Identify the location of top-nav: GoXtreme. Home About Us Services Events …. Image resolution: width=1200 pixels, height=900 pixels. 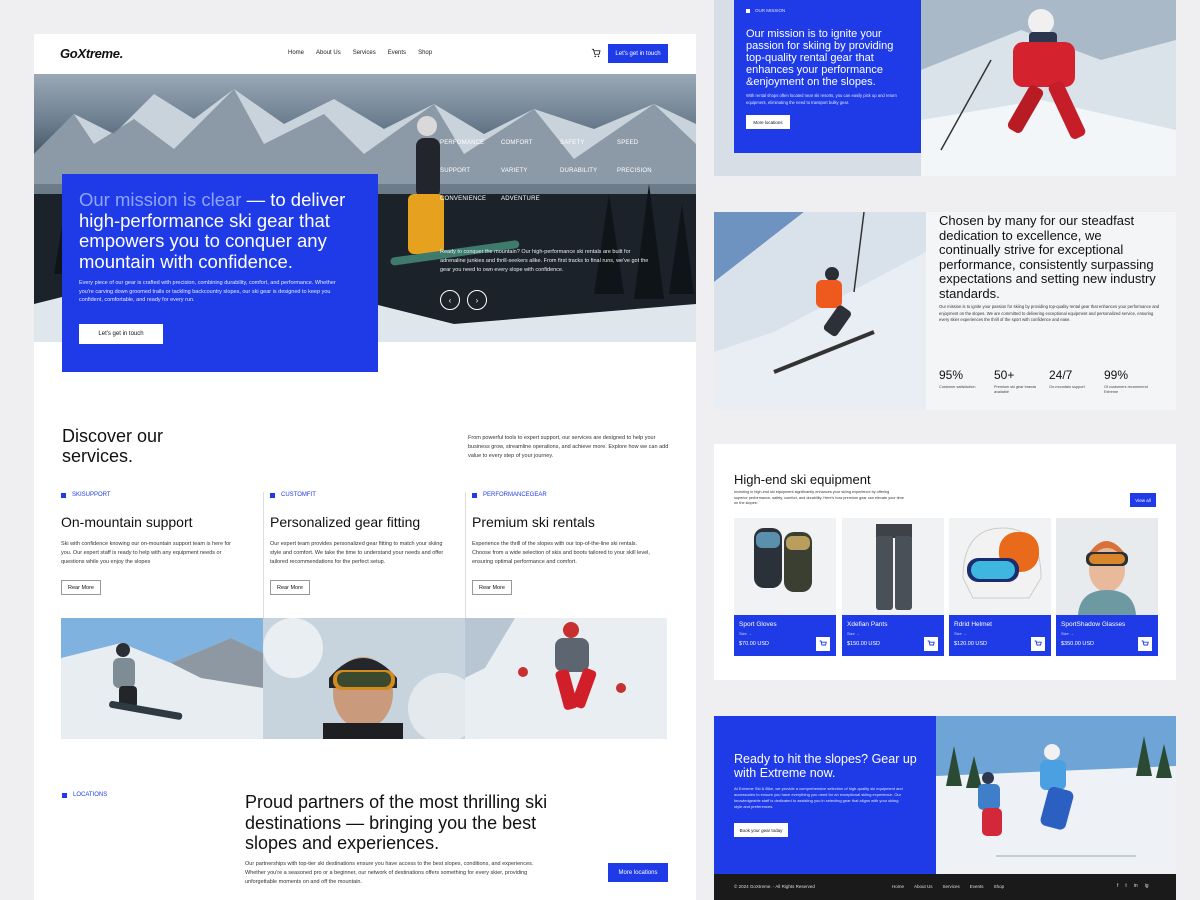
(365, 54).